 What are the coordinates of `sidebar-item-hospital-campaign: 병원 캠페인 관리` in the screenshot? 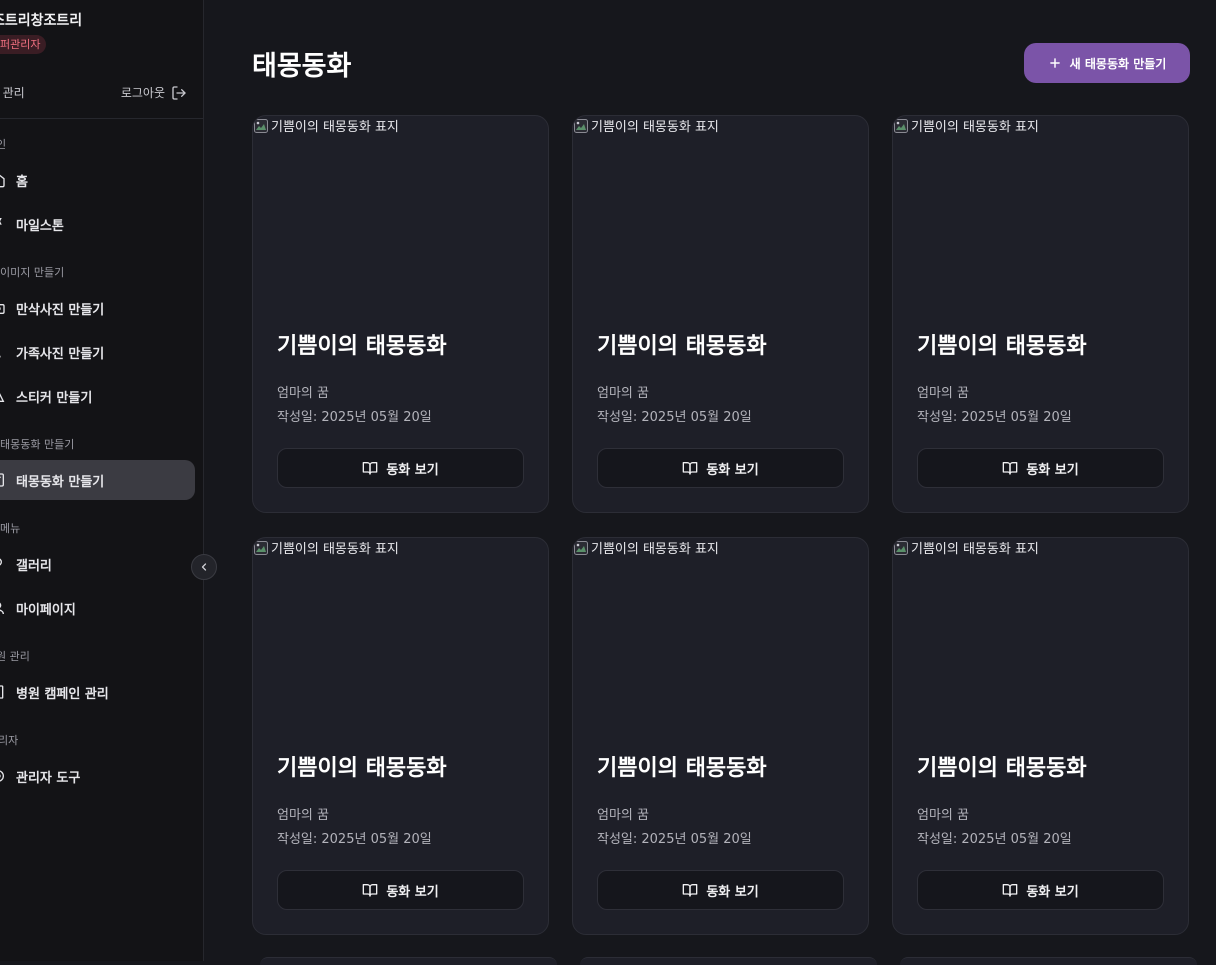 It's located at (97, 692).